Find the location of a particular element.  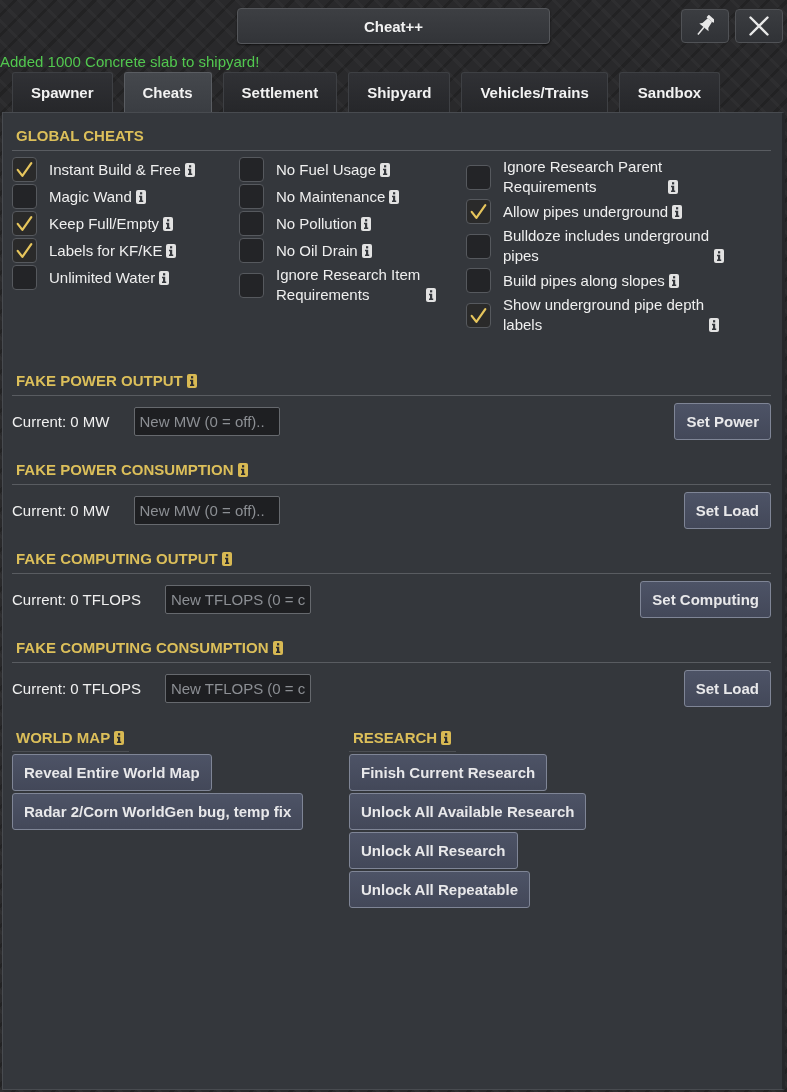

section-title: FAKE COMPUTING CONSUMPTION is located at coordinates (142, 648).